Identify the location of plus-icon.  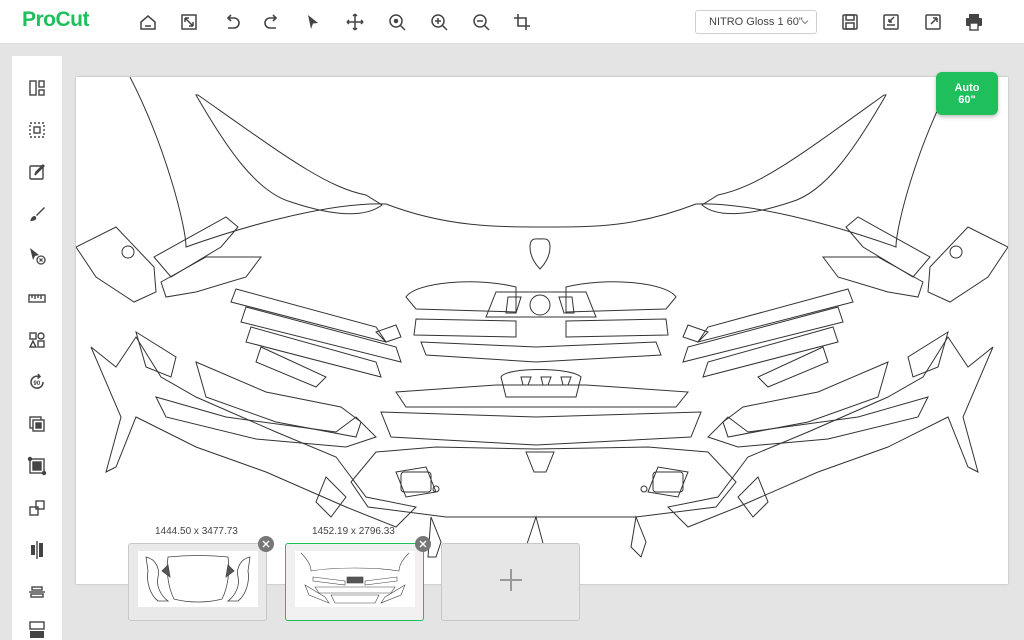
(511, 582).